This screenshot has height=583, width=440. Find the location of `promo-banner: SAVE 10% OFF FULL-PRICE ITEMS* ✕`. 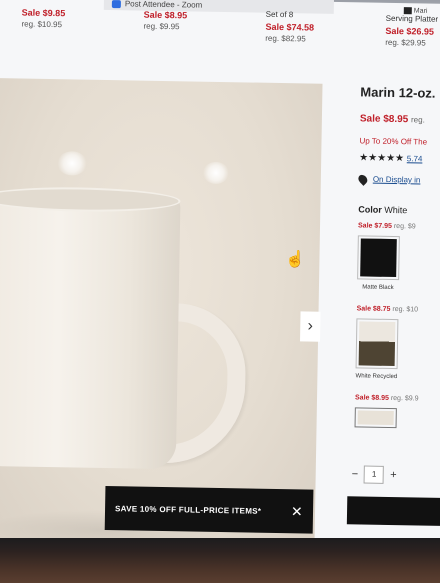

promo-banner: SAVE 10% OFF FULL-PRICE ITEMS* ✕ is located at coordinates (209, 510).